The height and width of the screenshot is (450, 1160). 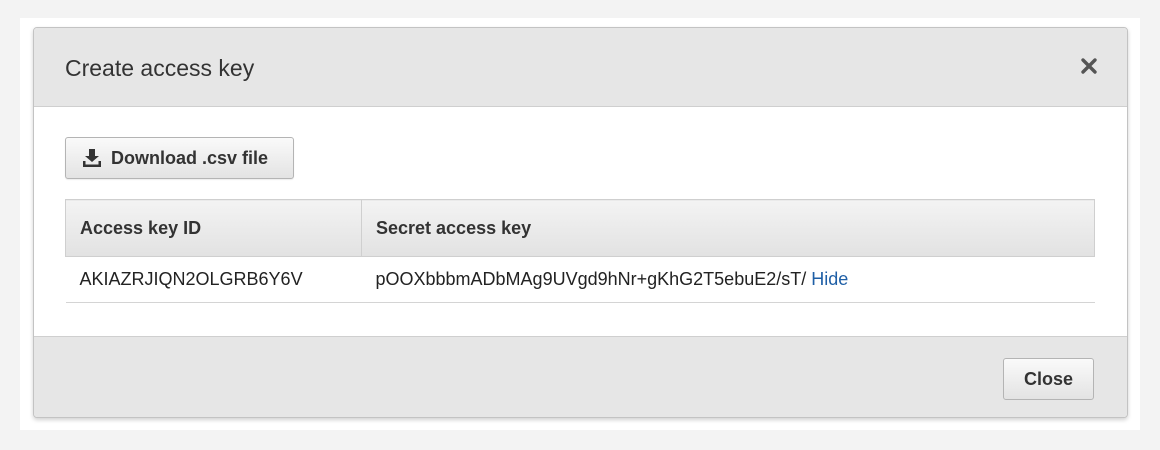 I want to click on table-header-row: Access key ID Secret access key, so click(x=580, y=228).